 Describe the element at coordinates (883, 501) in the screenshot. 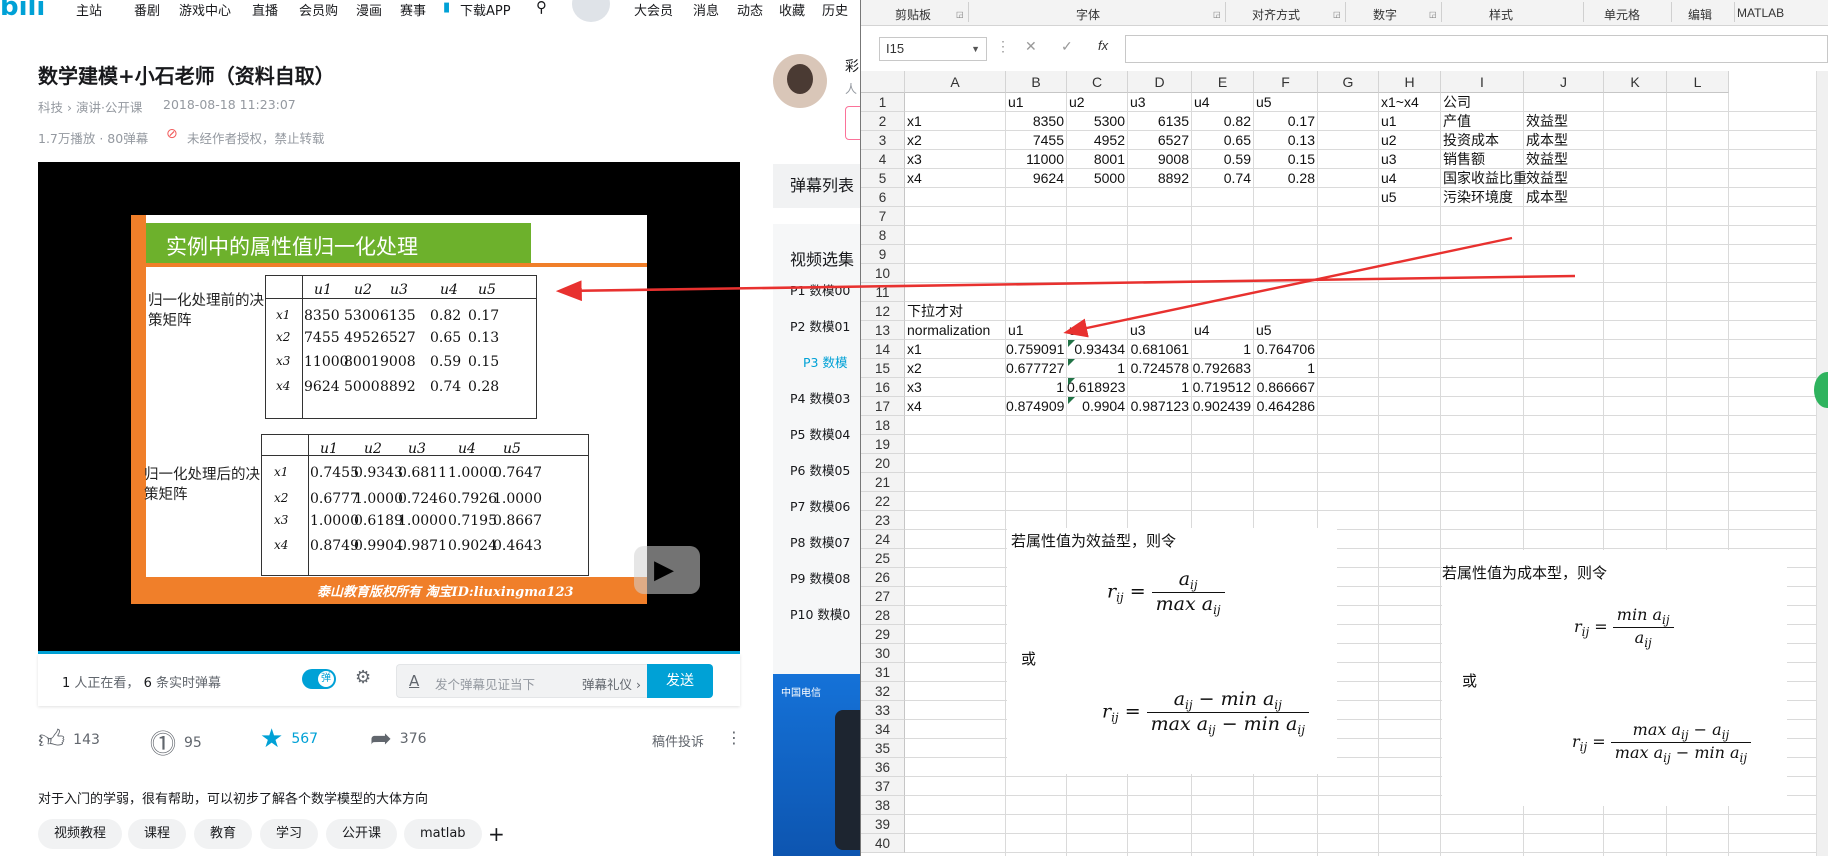

I see `row-header: 22` at that location.